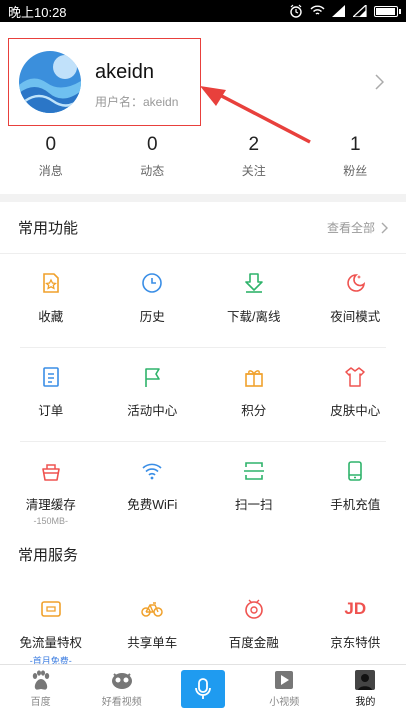 This screenshot has height=712, width=406. Describe the element at coordinates (355, 171) in the screenshot. I see `stat-label: 粉丝` at that location.